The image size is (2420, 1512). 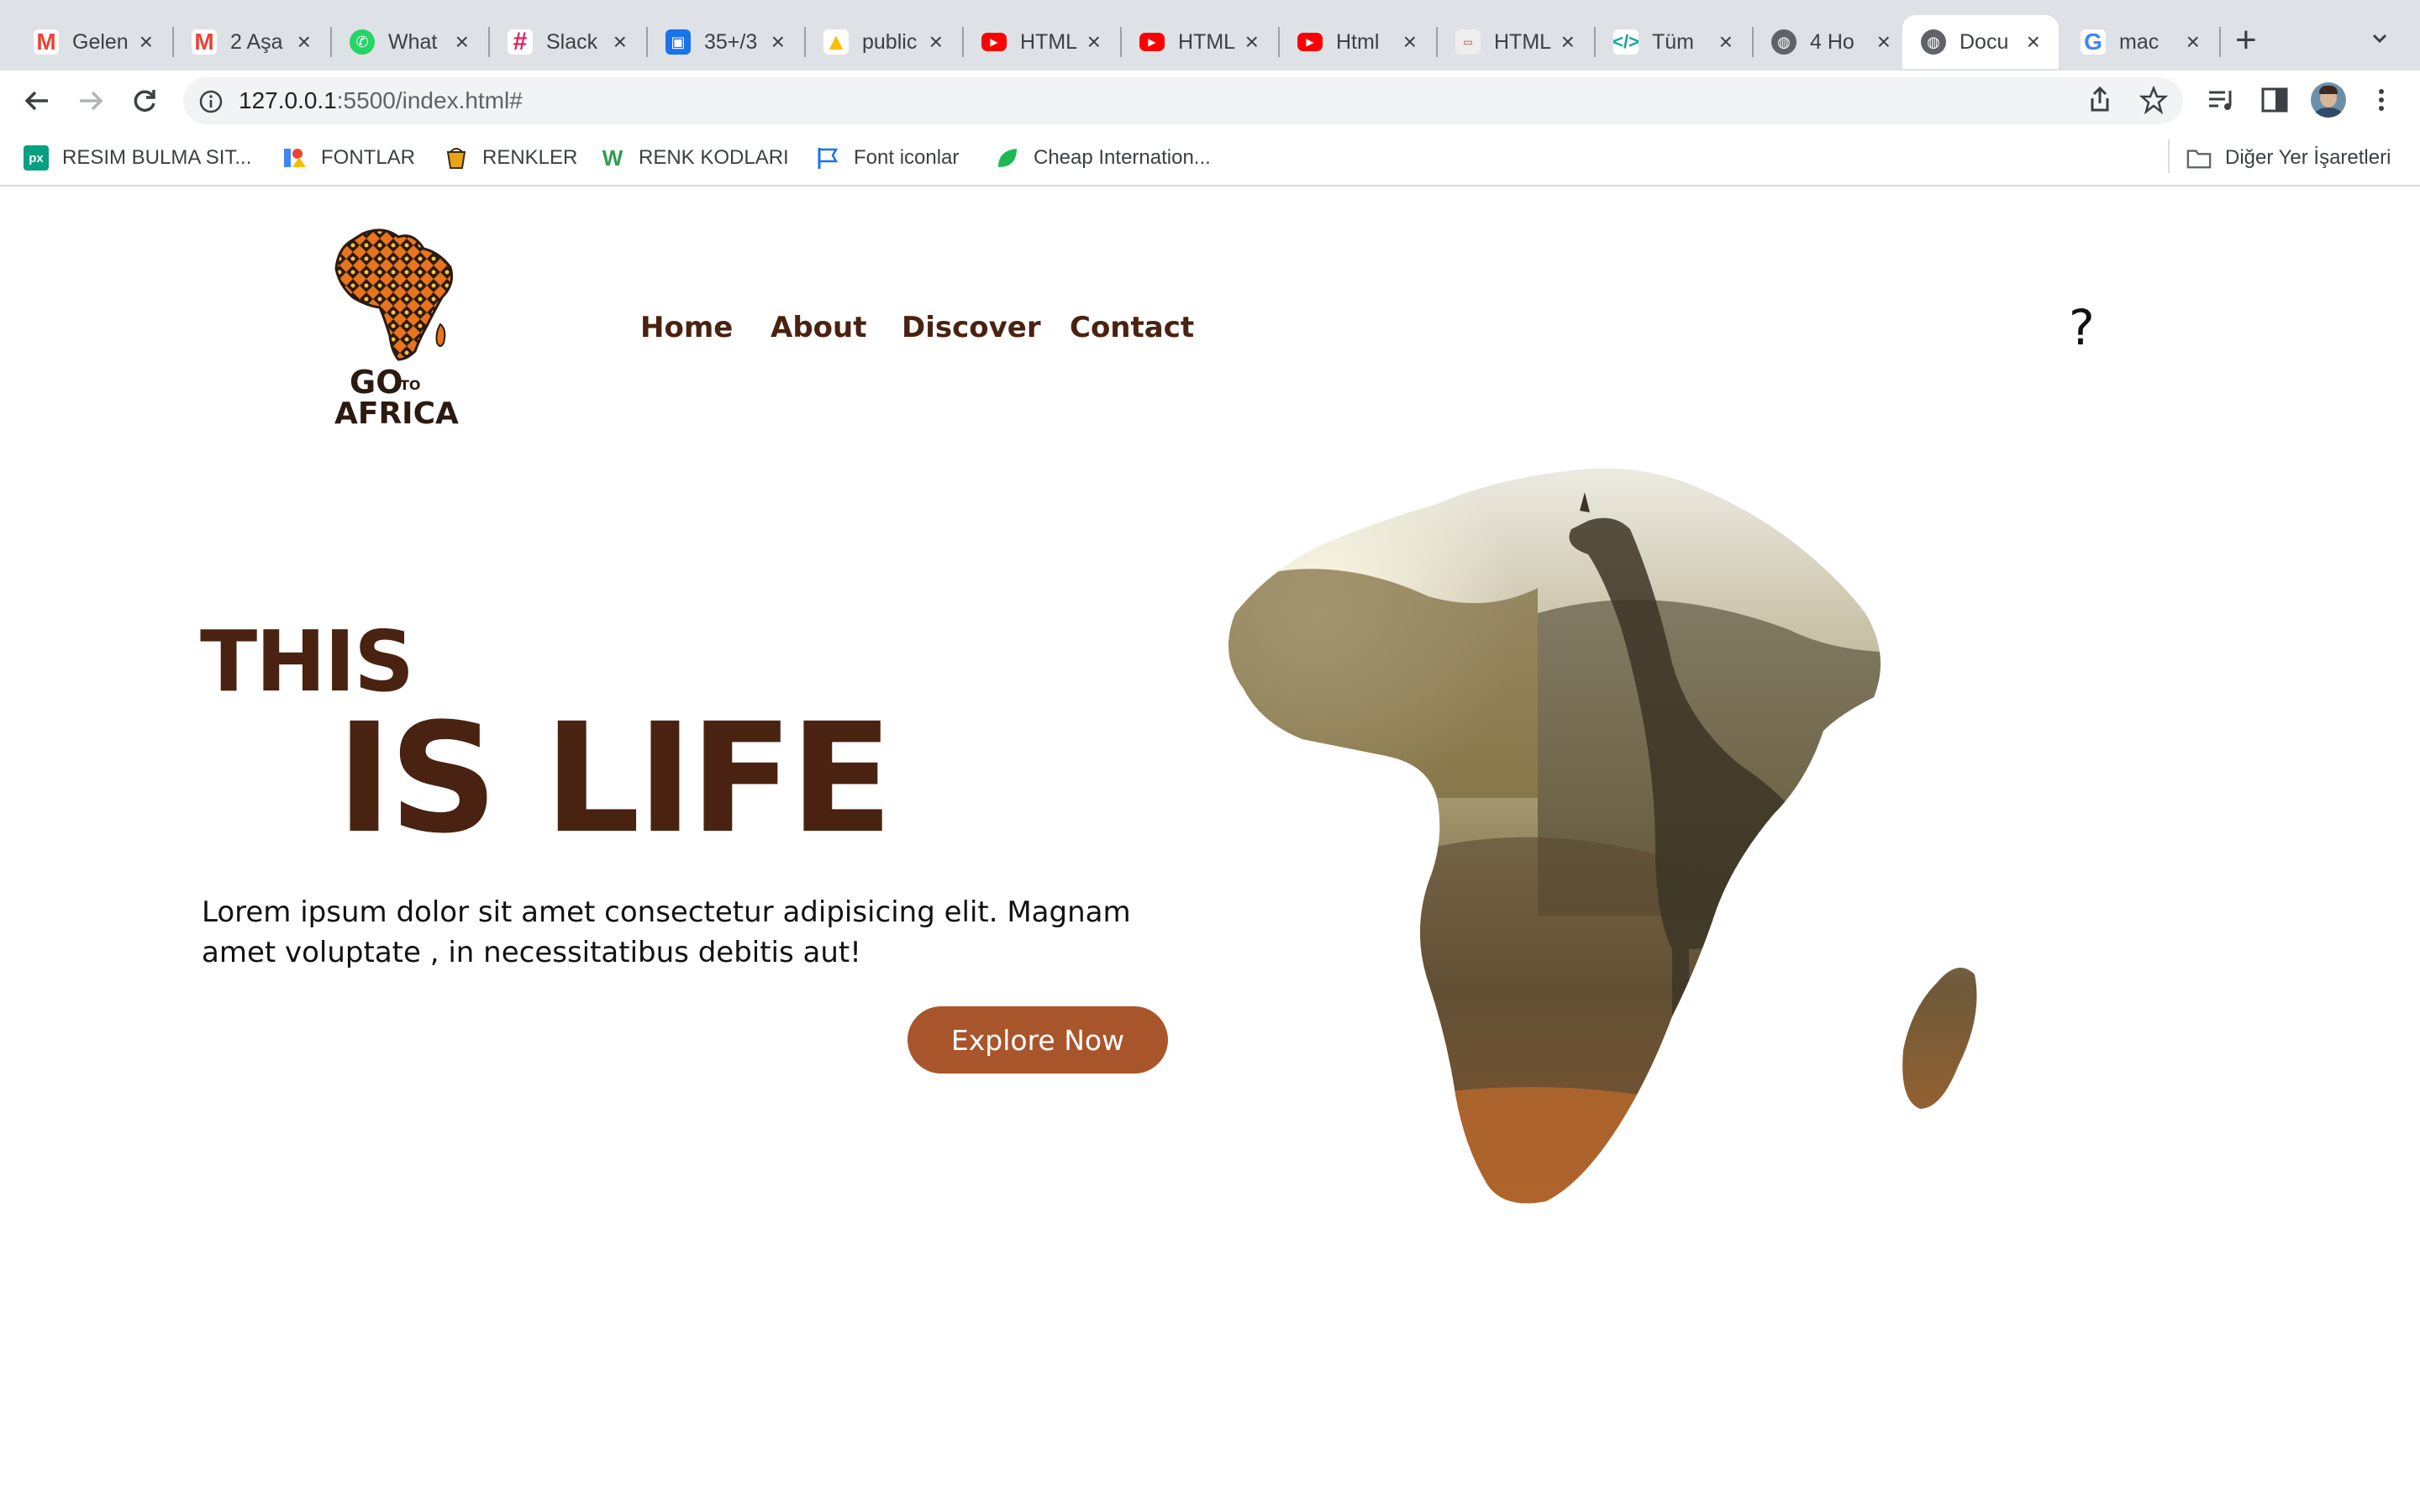 I want to click on url-text: 127.0.0.1:5500/index.html#, so click(x=381, y=100).